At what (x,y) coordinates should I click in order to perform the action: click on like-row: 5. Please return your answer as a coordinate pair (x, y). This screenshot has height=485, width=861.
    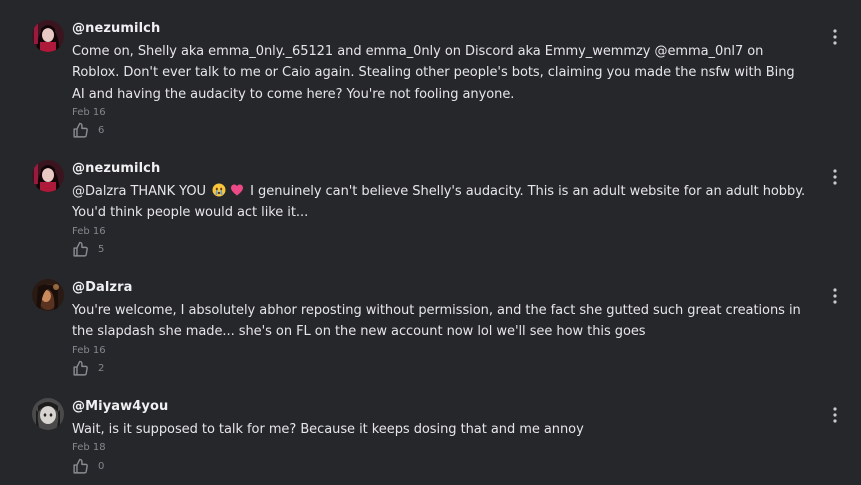
    Looking at the image, I should click on (439, 250).